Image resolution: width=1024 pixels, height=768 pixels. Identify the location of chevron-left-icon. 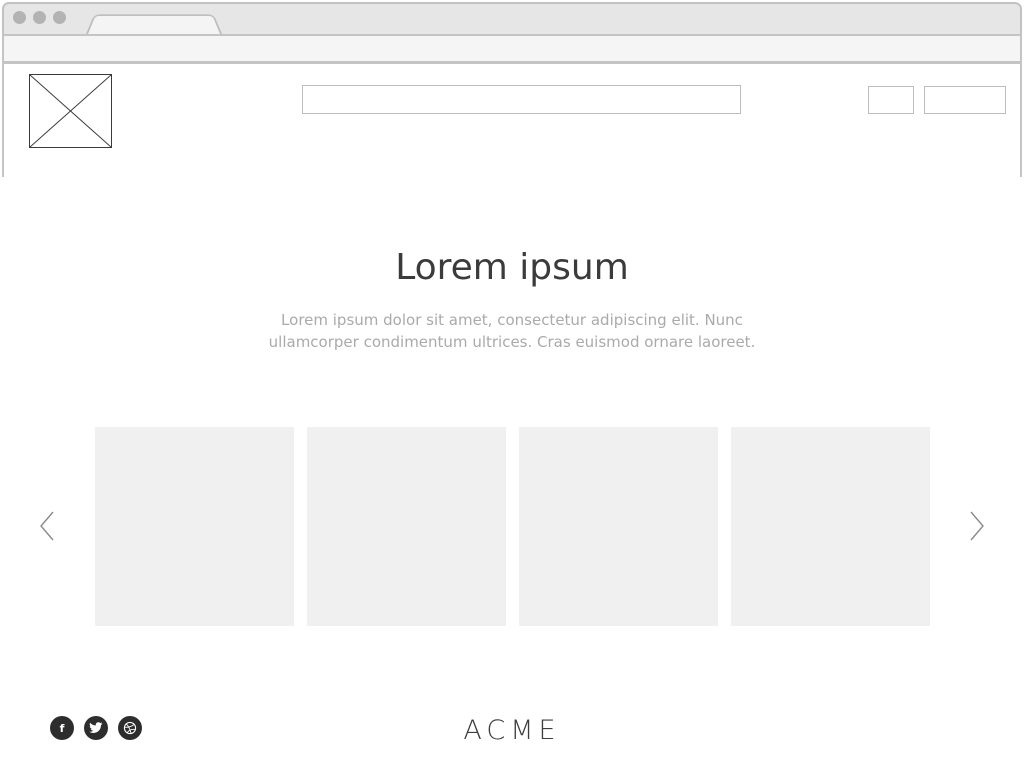
(47, 526).